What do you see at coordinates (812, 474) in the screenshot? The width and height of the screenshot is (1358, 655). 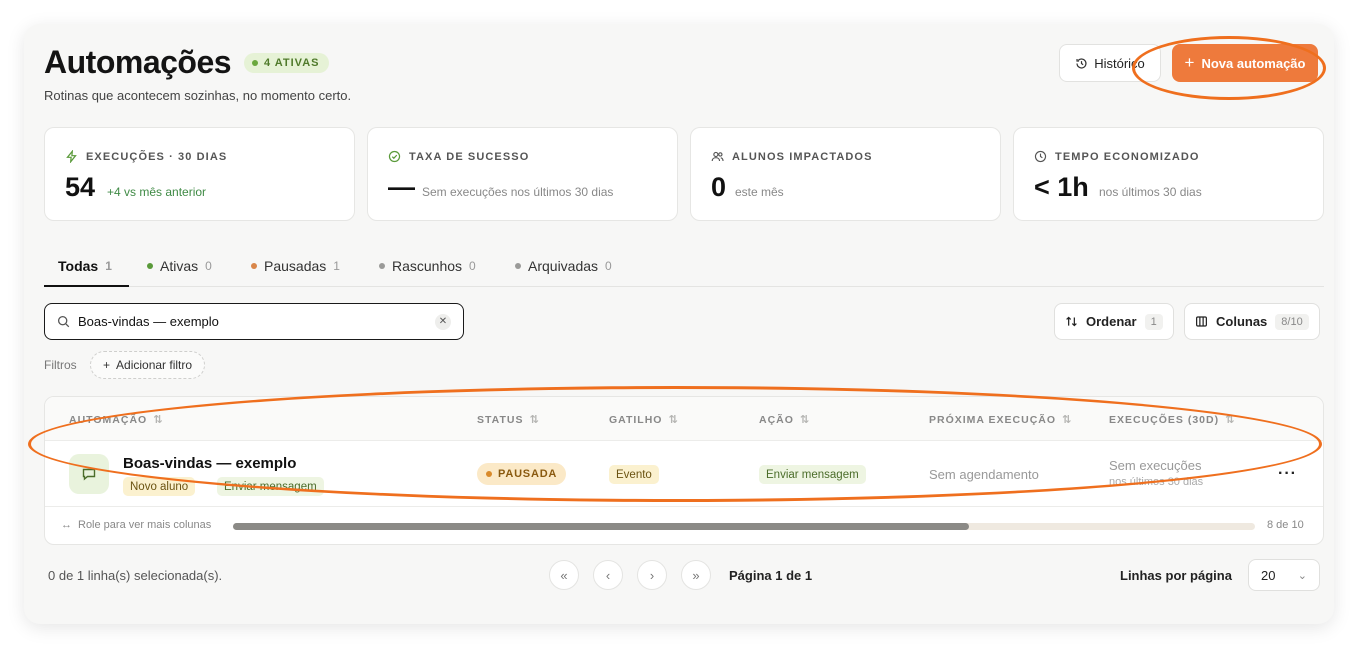 I see `action-chip: Enviar mensagem` at bounding box center [812, 474].